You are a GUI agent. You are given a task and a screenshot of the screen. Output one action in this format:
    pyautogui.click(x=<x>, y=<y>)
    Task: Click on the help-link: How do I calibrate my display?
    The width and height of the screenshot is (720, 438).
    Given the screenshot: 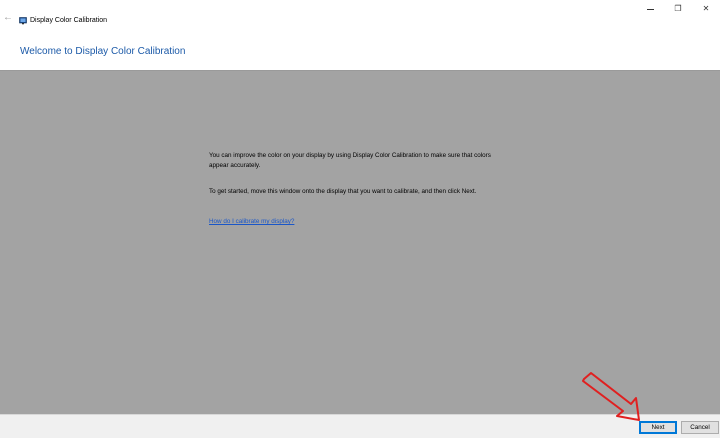 What is the action you would take?
    pyautogui.click(x=251, y=221)
    